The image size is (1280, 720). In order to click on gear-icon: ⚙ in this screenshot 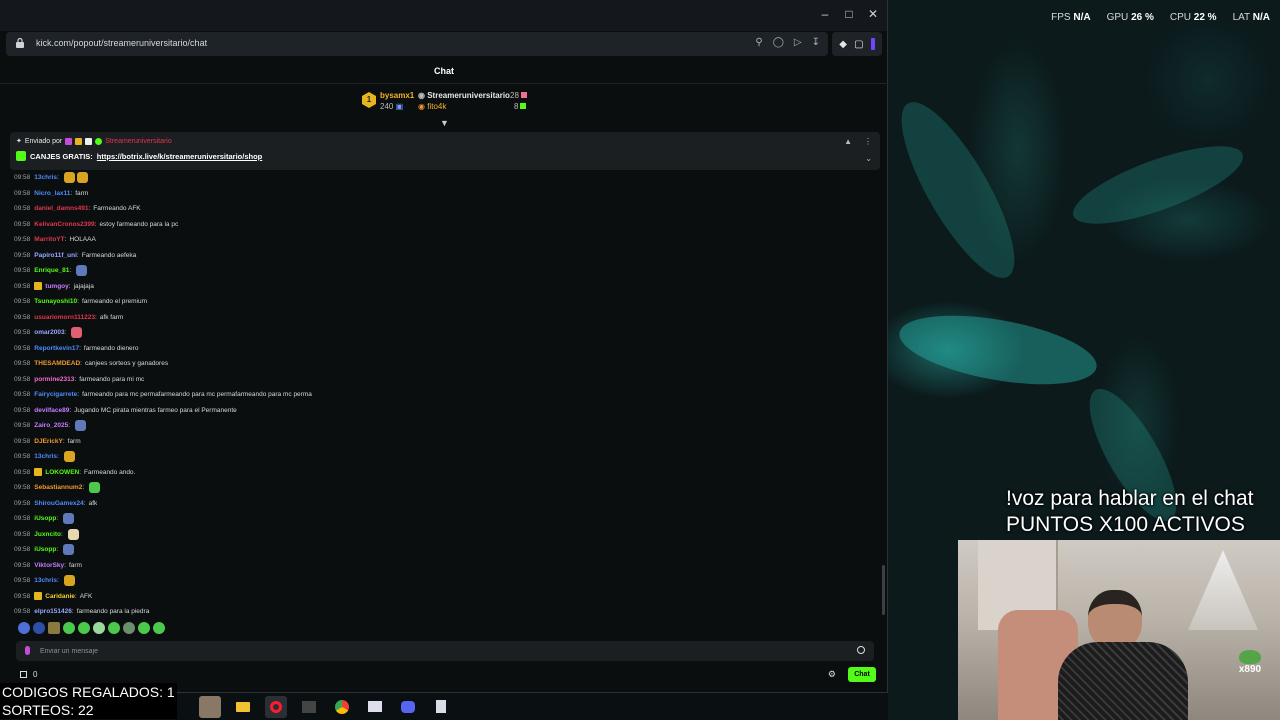, I will do `click(832, 674)`.